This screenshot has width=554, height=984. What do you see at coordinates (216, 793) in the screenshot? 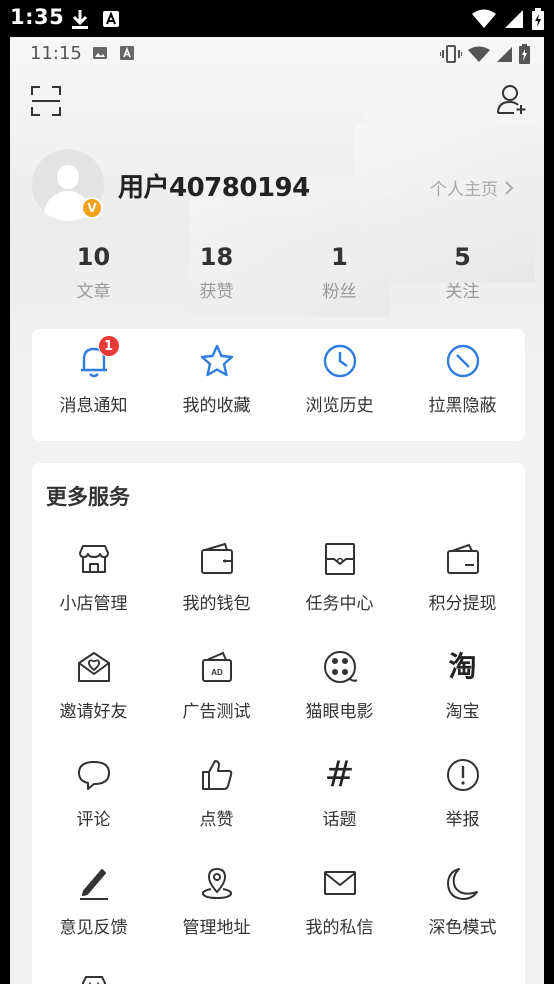
I see `service-likes: 点赞` at bounding box center [216, 793].